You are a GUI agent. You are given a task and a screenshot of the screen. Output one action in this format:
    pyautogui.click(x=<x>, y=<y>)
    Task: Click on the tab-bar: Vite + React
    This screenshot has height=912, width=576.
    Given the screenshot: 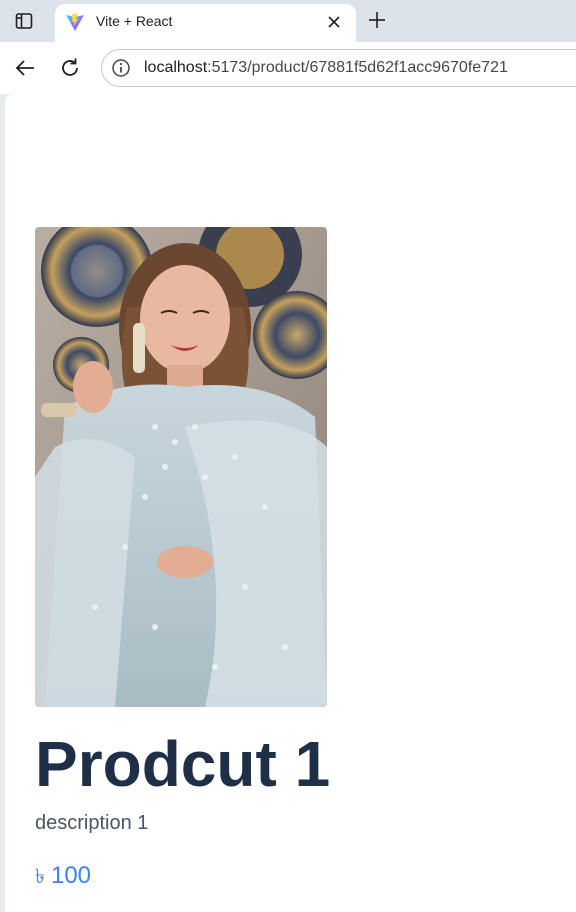 What is the action you would take?
    pyautogui.click(x=288, y=21)
    